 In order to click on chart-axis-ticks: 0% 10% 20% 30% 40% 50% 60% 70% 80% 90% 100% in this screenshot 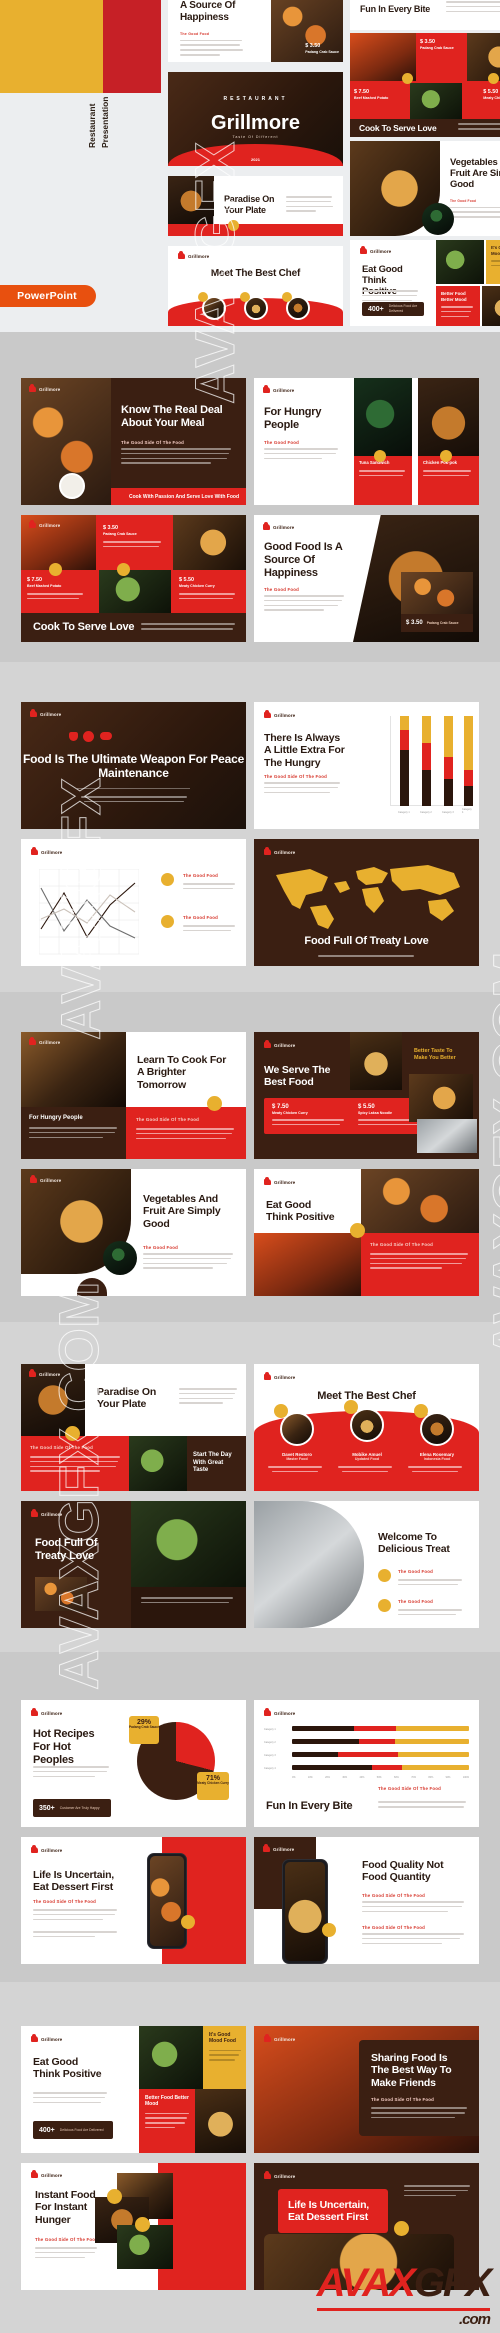, I will do `click(380, 1777)`.